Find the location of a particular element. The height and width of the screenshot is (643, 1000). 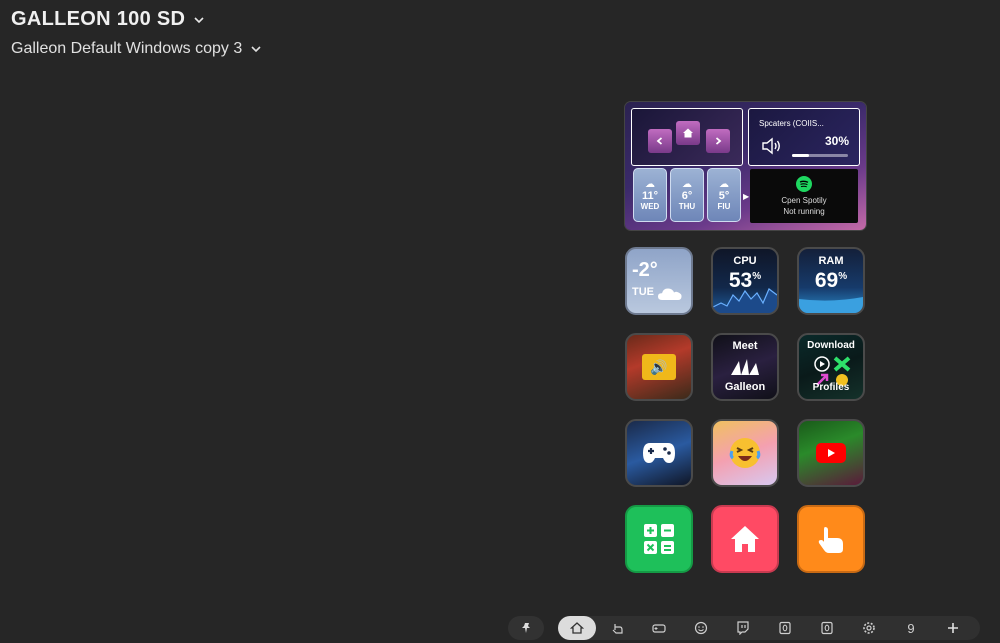

youtube-key is located at coordinates (831, 453).